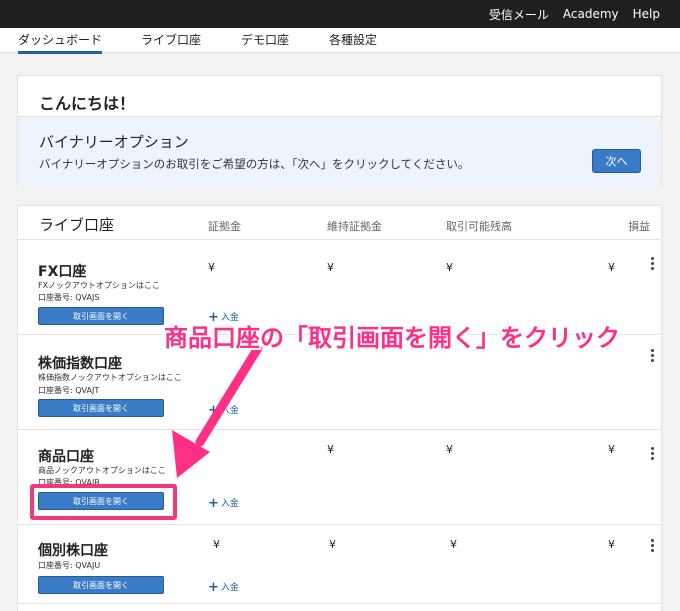 This screenshot has width=680, height=611. I want to click on account-name: 個別株口座, so click(73, 551).